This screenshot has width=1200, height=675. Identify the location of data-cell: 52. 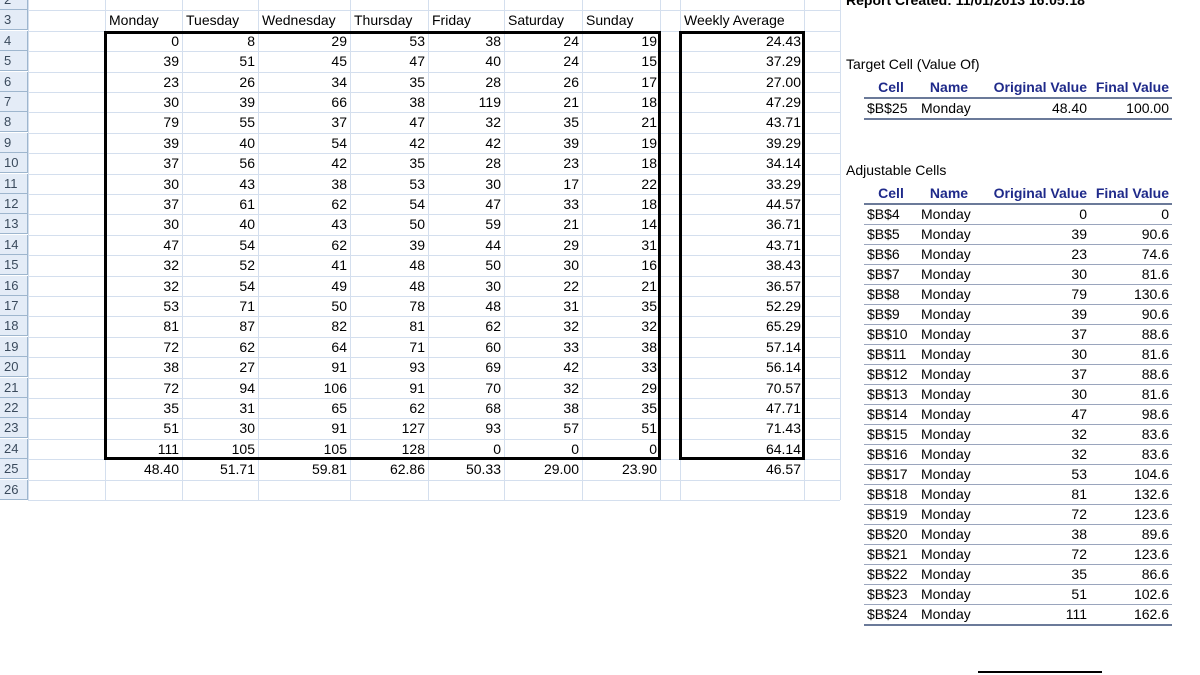
(220, 265).